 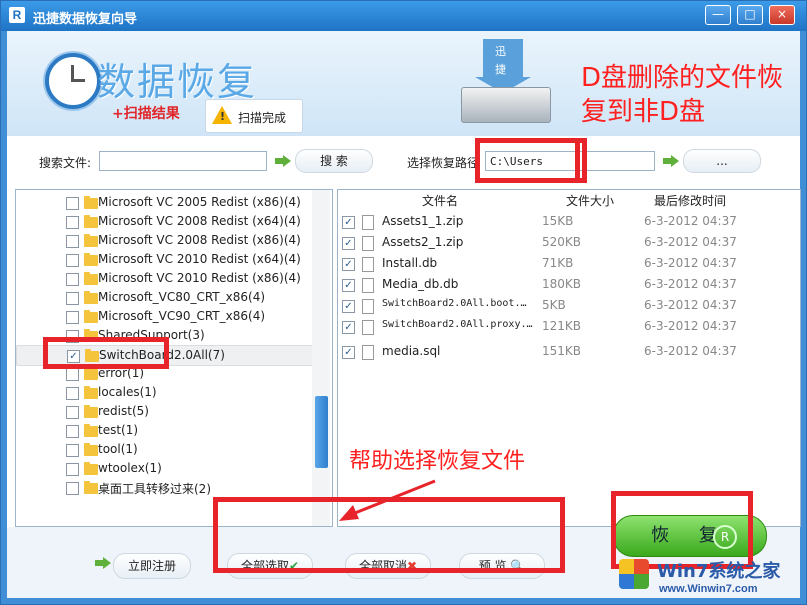 I want to click on banner-title: 数据恢复, so click(x=177, y=82).